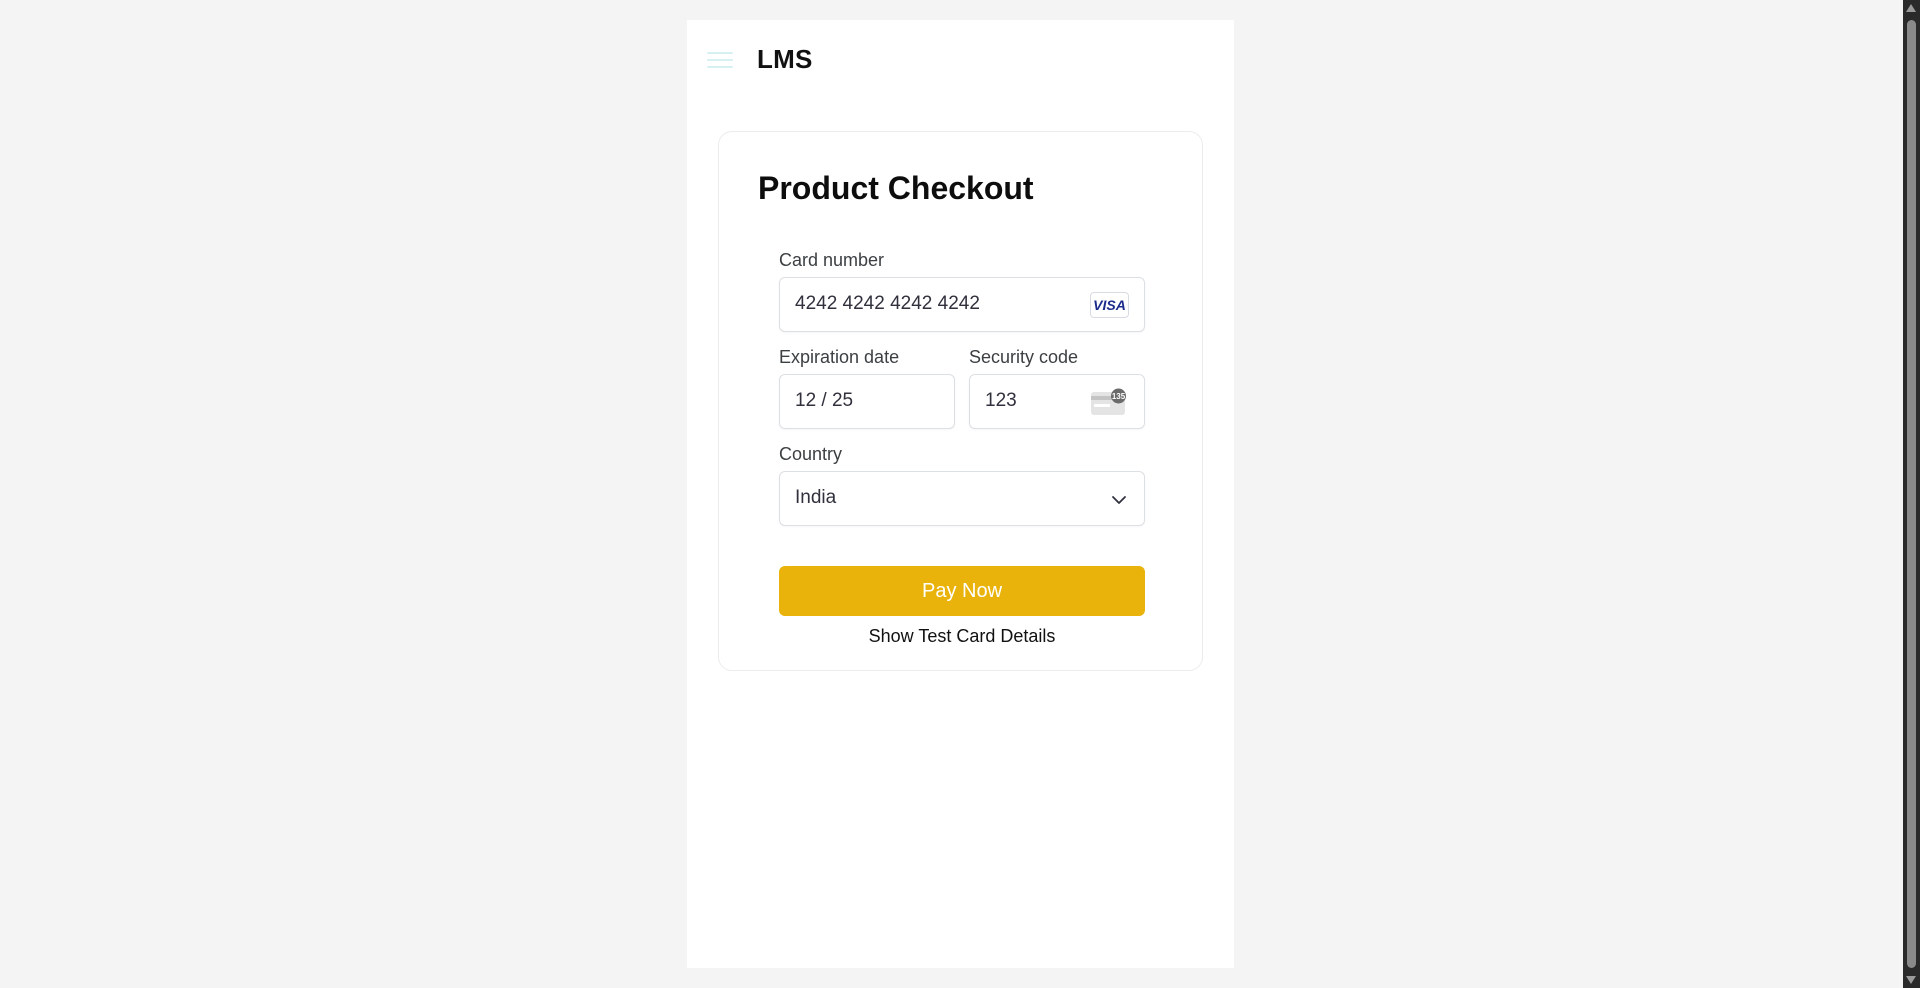 The image size is (1920, 988). Describe the element at coordinates (896, 188) in the screenshot. I see `page-title: Product Checkout` at that location.